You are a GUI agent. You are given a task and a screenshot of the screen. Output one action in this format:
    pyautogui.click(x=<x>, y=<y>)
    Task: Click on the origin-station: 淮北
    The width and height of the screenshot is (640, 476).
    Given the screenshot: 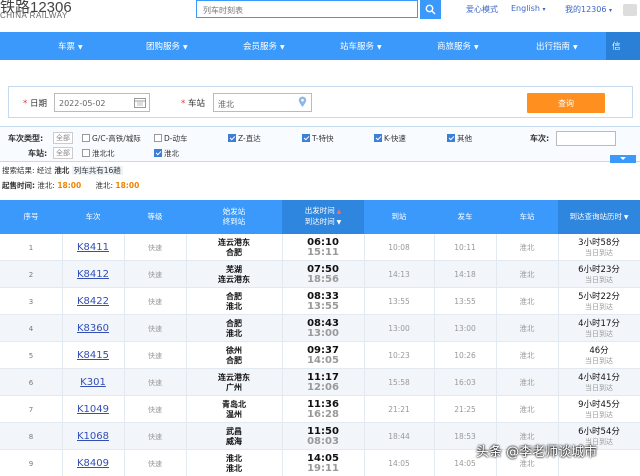 What is the action you would take?
    pyautogui.click(x=234, y=458)
    